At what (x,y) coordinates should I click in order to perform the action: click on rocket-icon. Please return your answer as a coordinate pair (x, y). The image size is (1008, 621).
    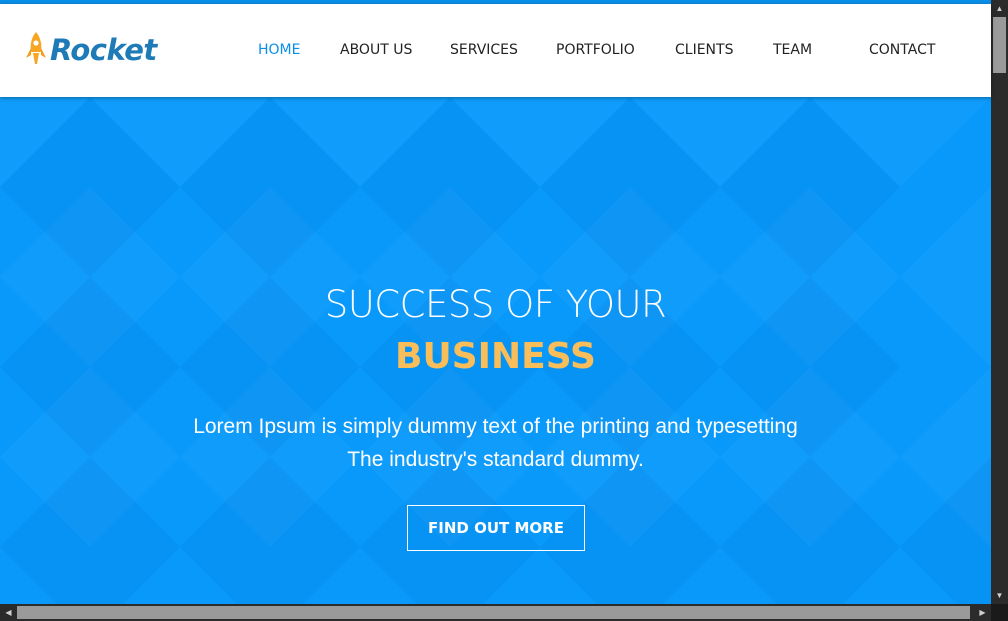
    Looking at the image, I should click on (36, 48).